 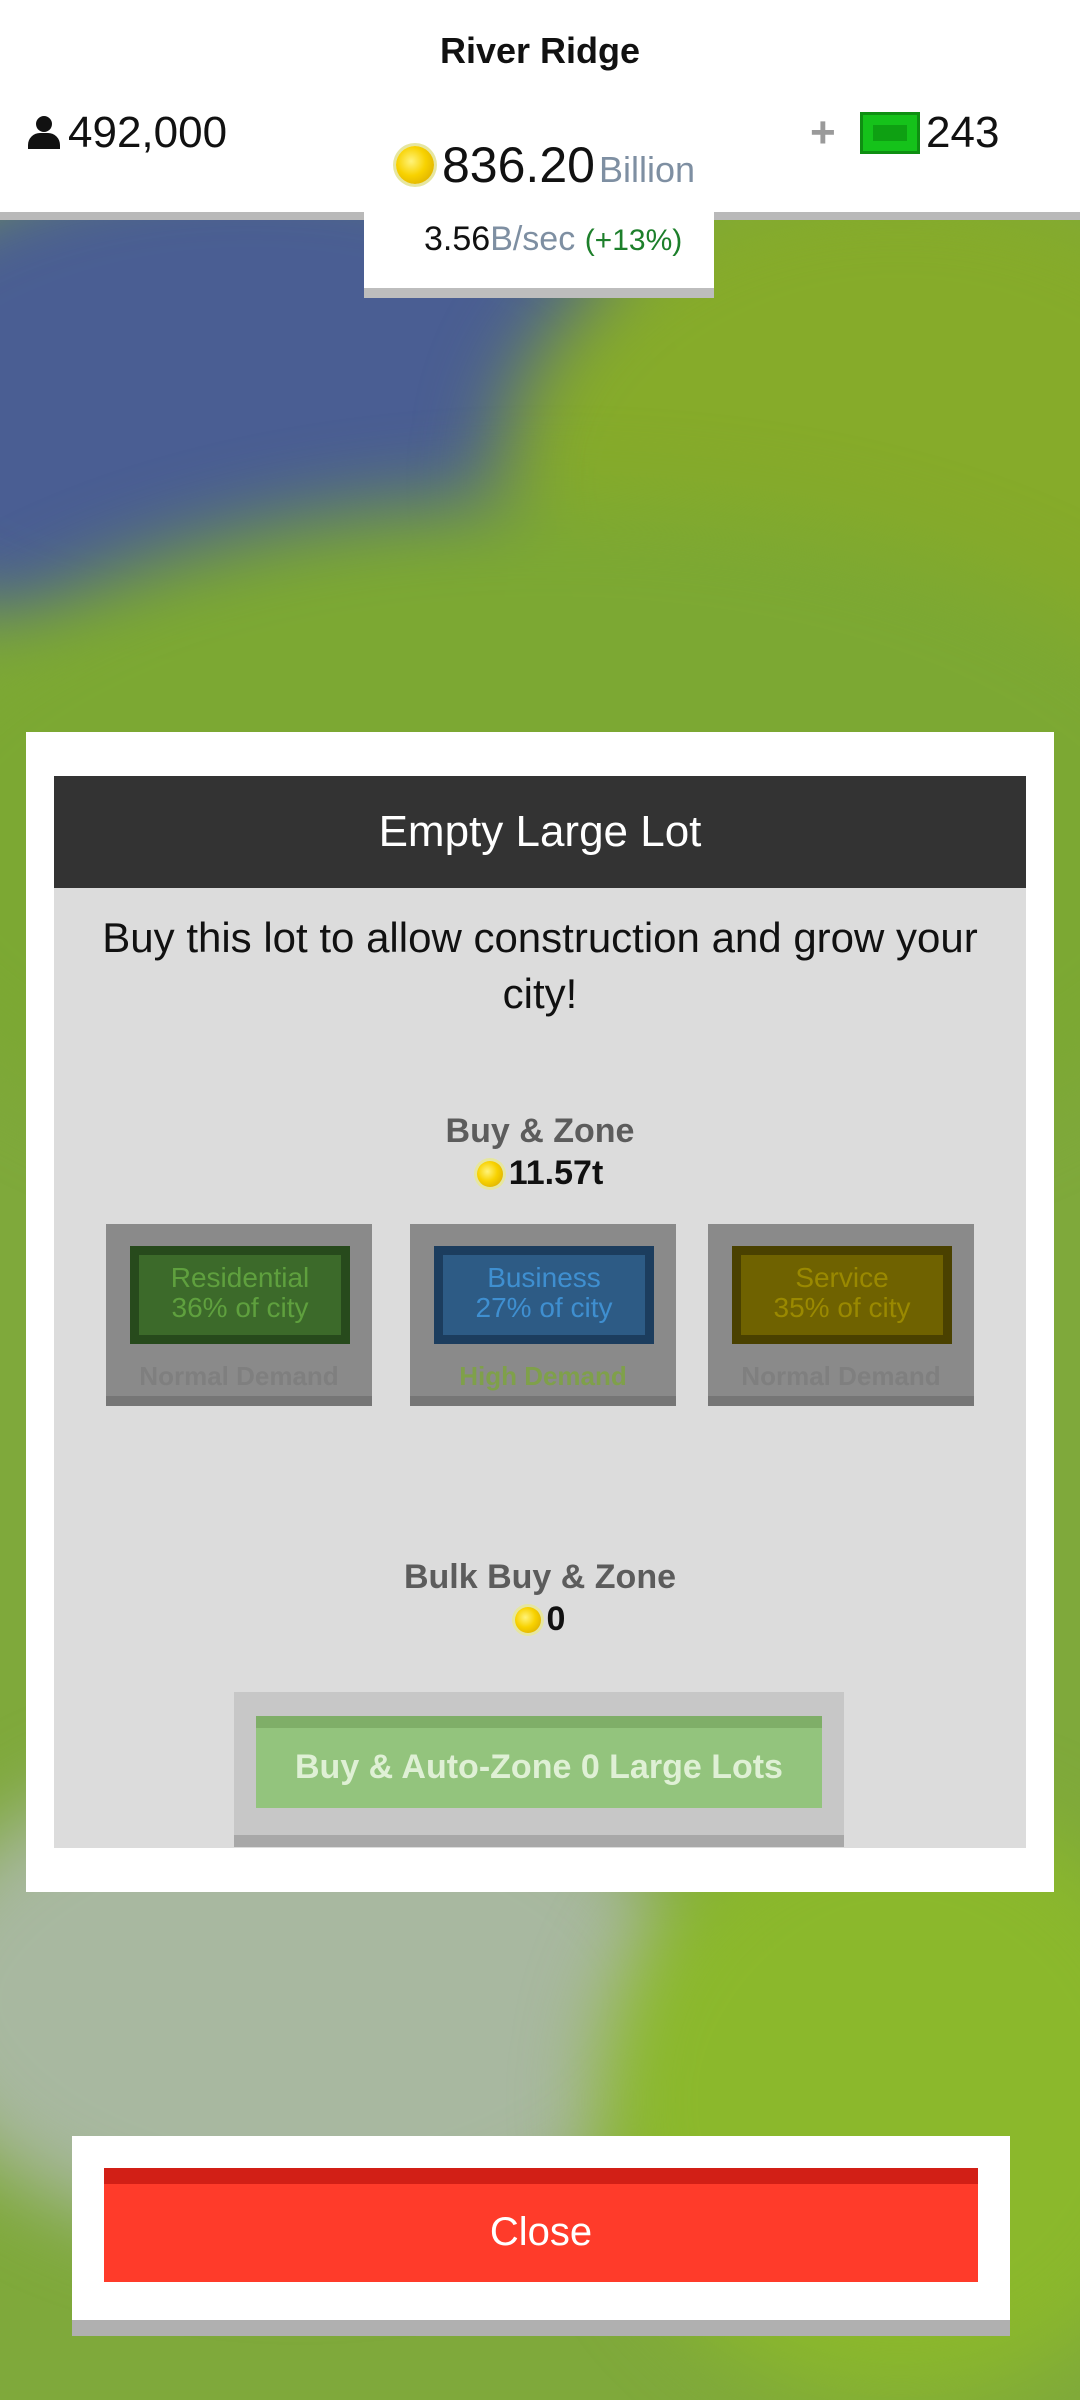 I want to click on city-name: River Ridge, so click(x=540, y=50).